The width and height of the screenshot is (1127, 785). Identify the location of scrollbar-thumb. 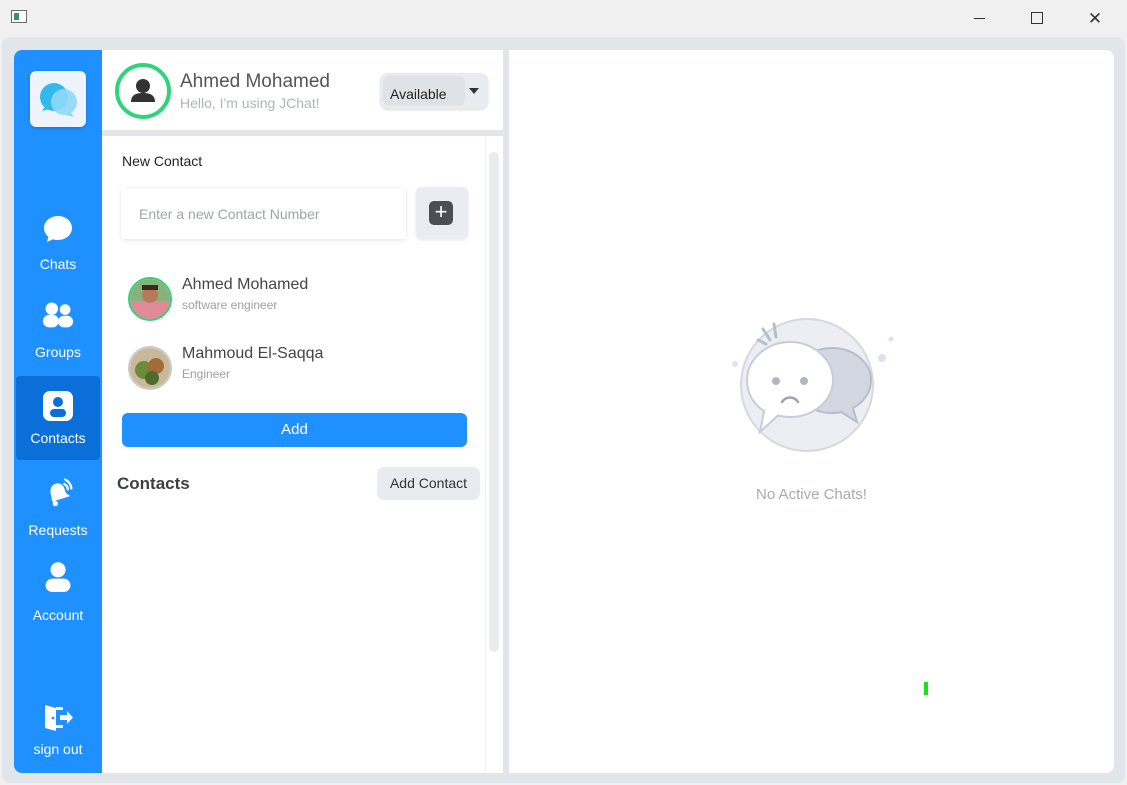
(494, 402).